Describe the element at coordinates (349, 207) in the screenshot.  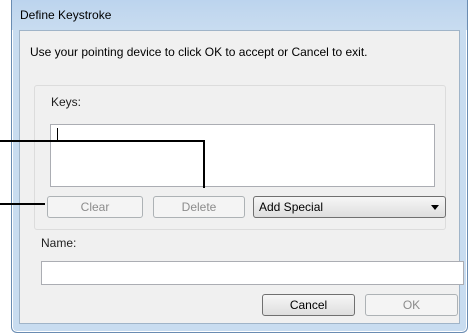
I see `add-special-dropdown: Add Special` at that location.